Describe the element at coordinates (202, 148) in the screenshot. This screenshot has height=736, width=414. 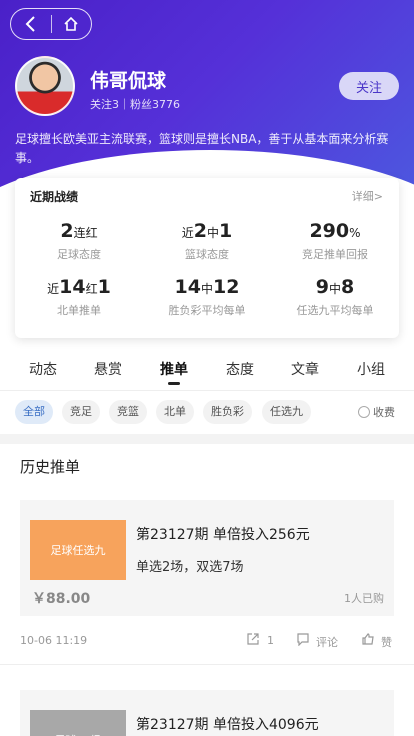
I see `profile-bio: 足球擅长欧美亚主流联赛，篮球则是擅长NBA，善于从基本面来分析赛事。` at that location.